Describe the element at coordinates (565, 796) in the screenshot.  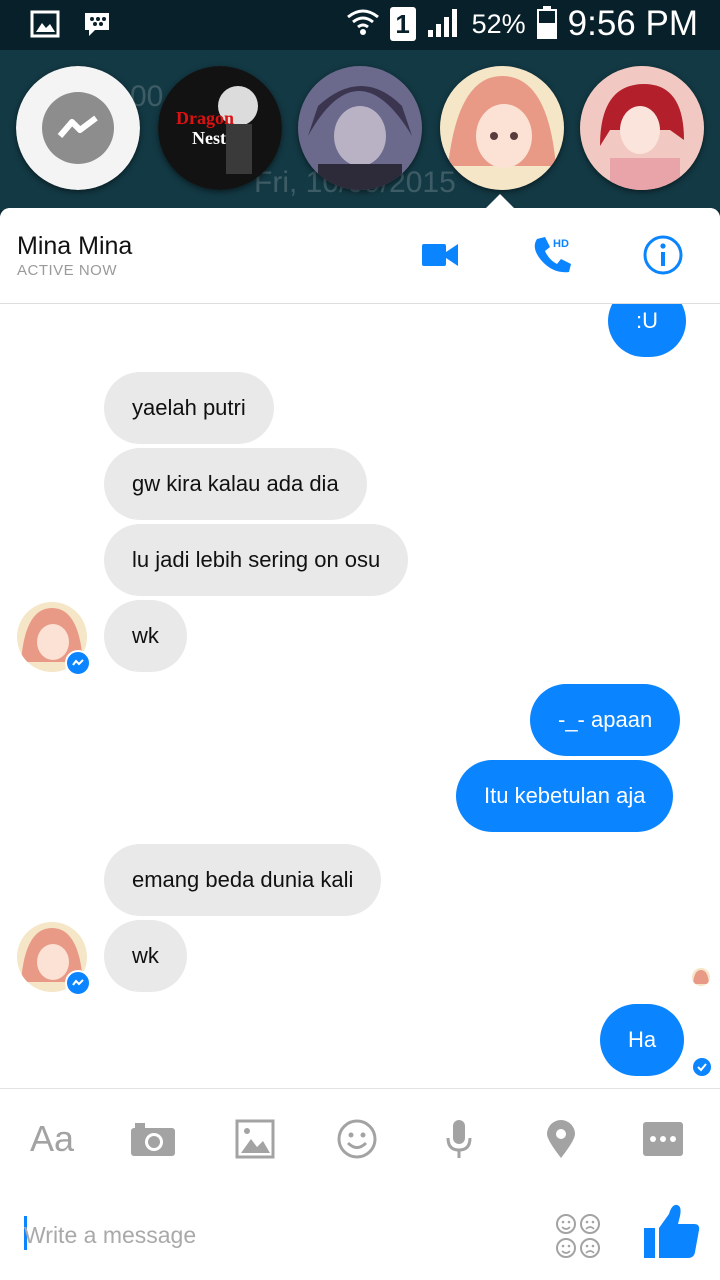
I see `message-outgoing: Itu kebetulan aja` at that location.